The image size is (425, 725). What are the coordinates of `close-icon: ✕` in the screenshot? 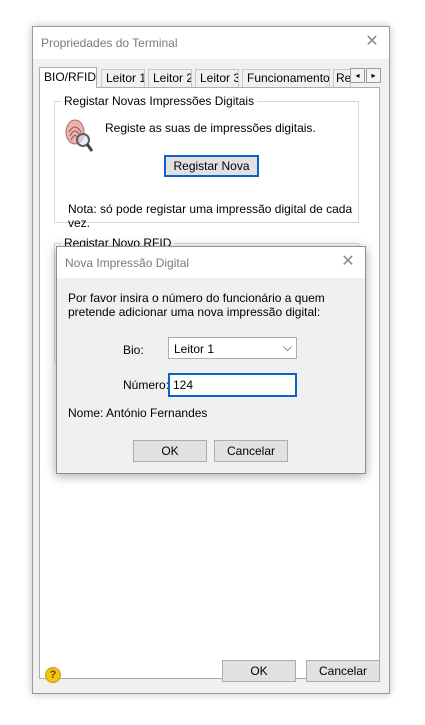 It's located at (372, 42).